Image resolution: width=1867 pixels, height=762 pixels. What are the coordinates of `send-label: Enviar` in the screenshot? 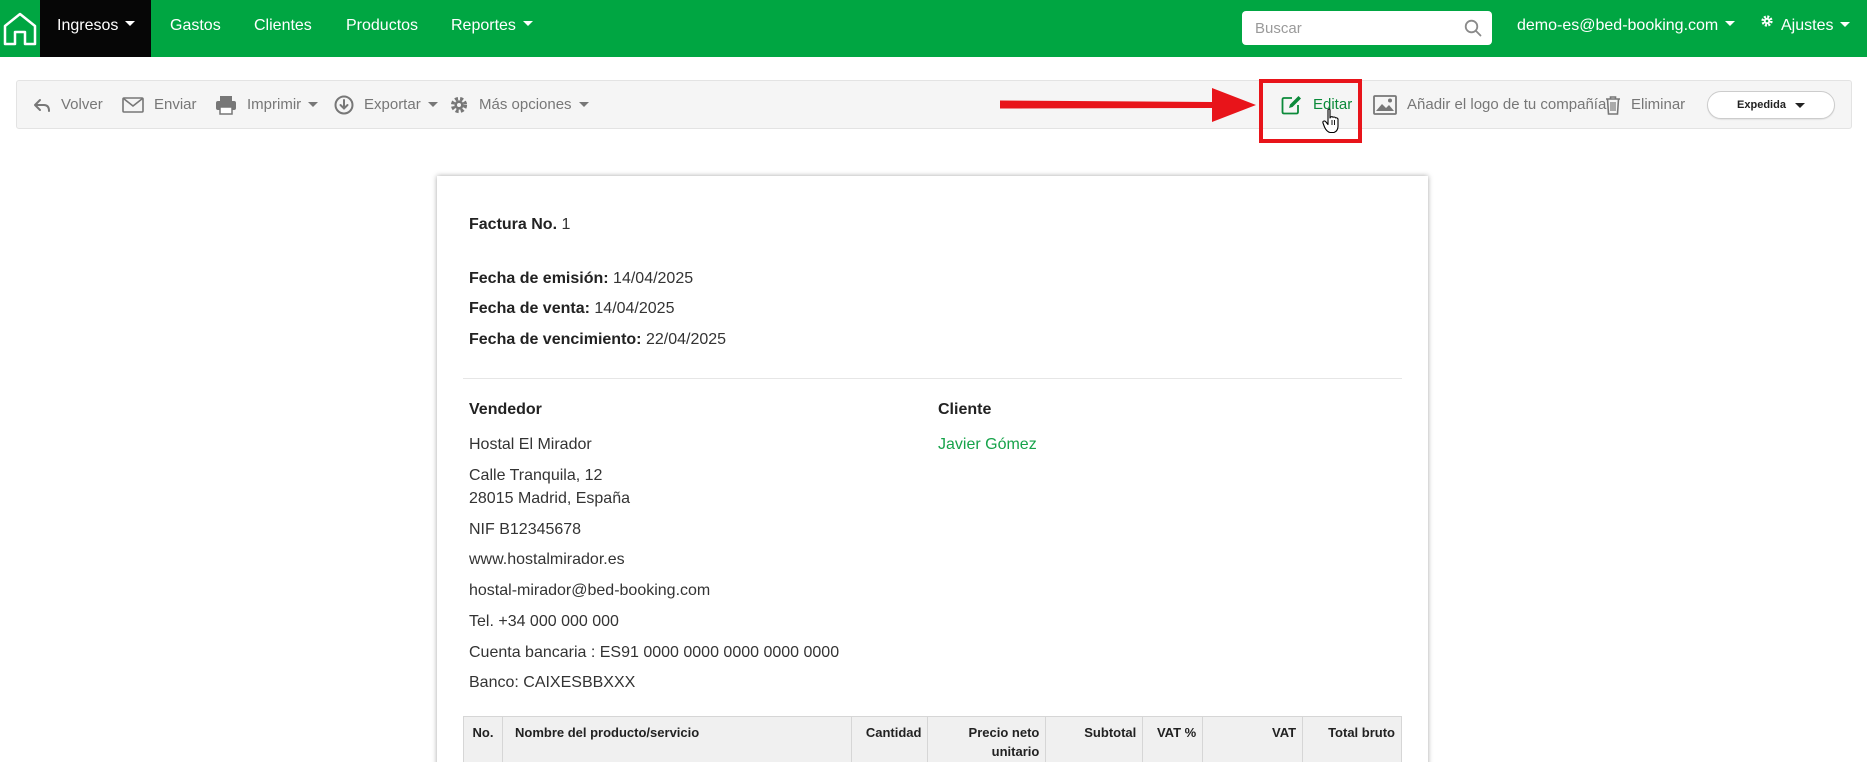 It's located at (175, 104).